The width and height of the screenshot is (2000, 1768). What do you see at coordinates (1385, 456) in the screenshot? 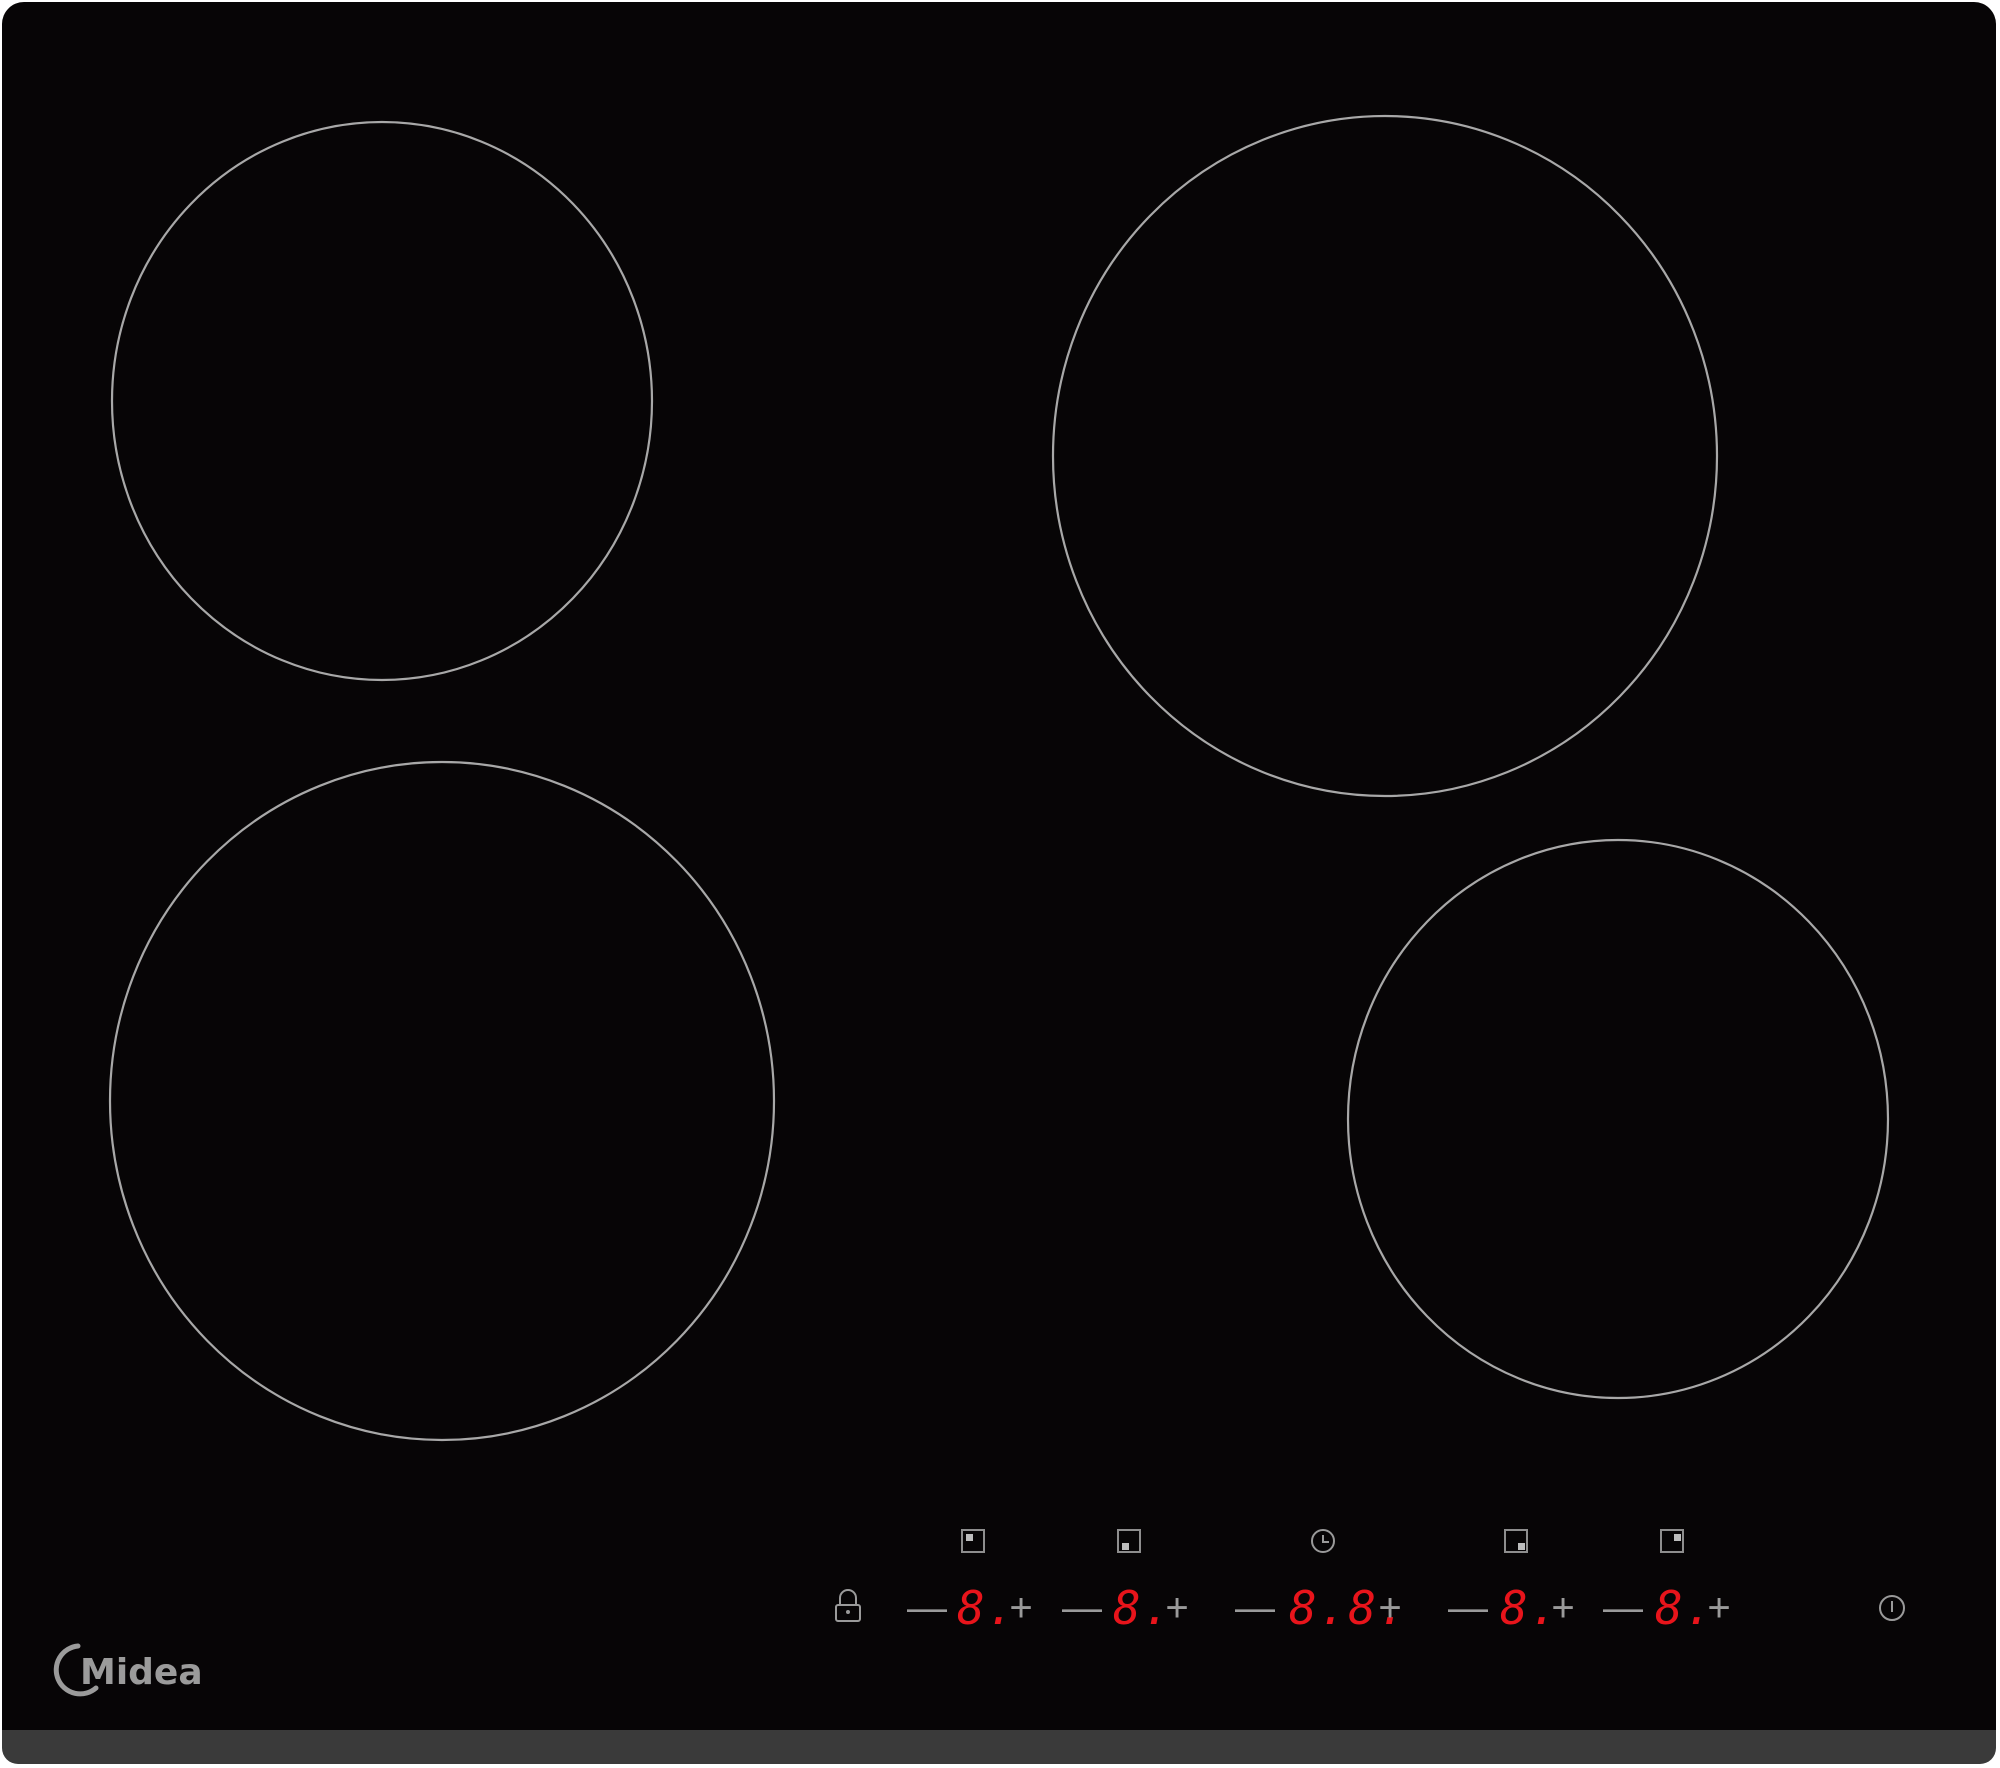
I see `zone-ring-rear-right` at bounding box center [1385, 456].